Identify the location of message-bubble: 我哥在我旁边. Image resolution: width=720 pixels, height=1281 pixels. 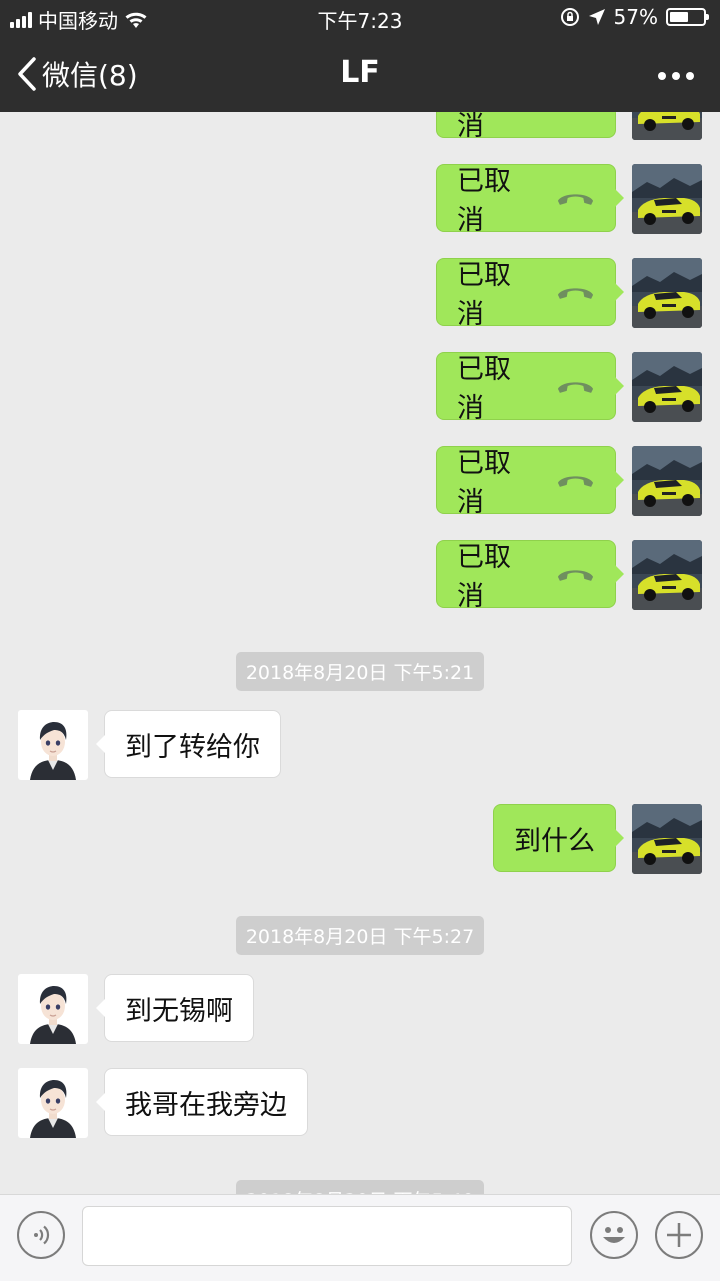
(202, 1102).